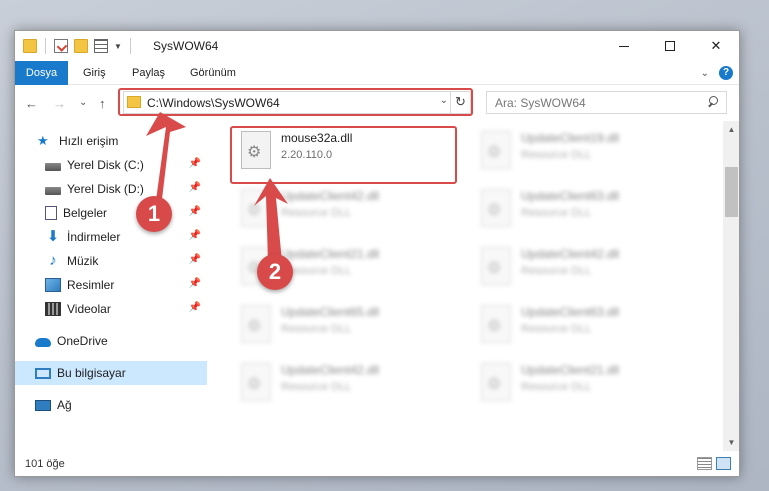 This screenshot has height=491, width=769. What do you see at coordinates (377, 73) in the screenshot?
I see `ribbon: Dosya Giriş Paylaş Görünüm ⌄ ?` at bounding box center [377, 73].